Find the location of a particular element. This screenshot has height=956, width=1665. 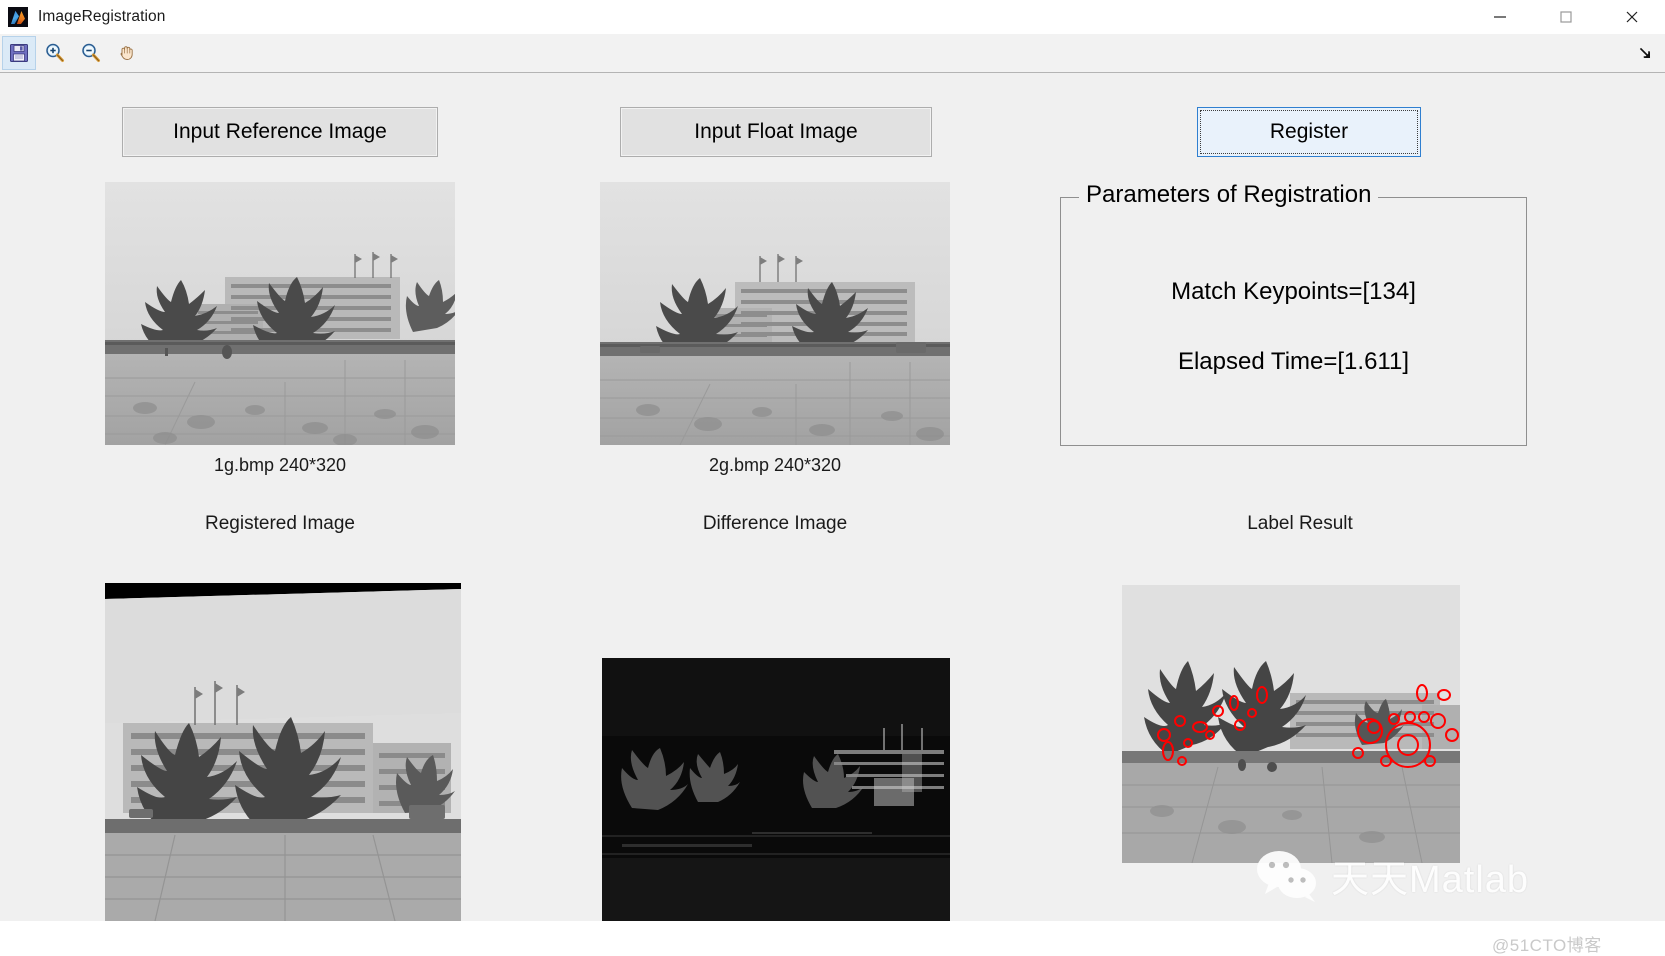

toolbar is located at coordinates (832, 53).